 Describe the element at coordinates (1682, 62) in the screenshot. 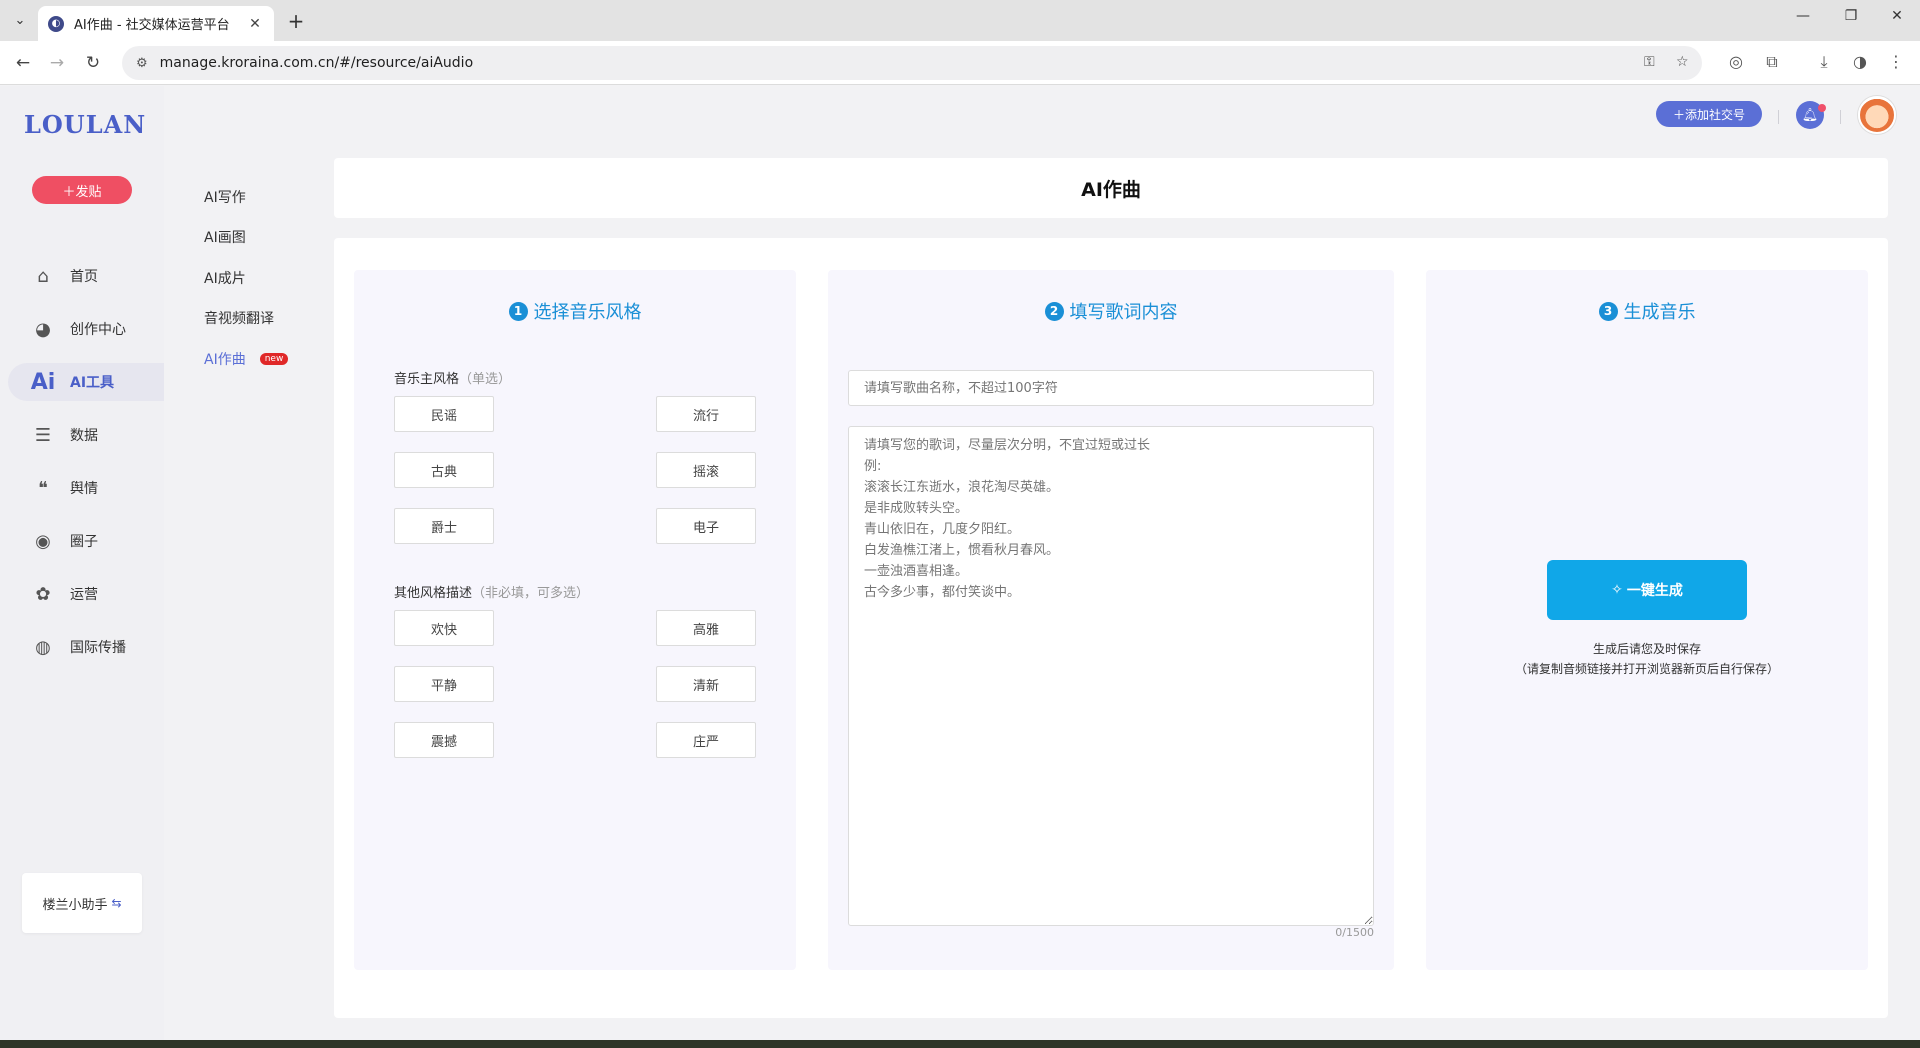

I see `bookmark-star-icon: ☆` at that location.